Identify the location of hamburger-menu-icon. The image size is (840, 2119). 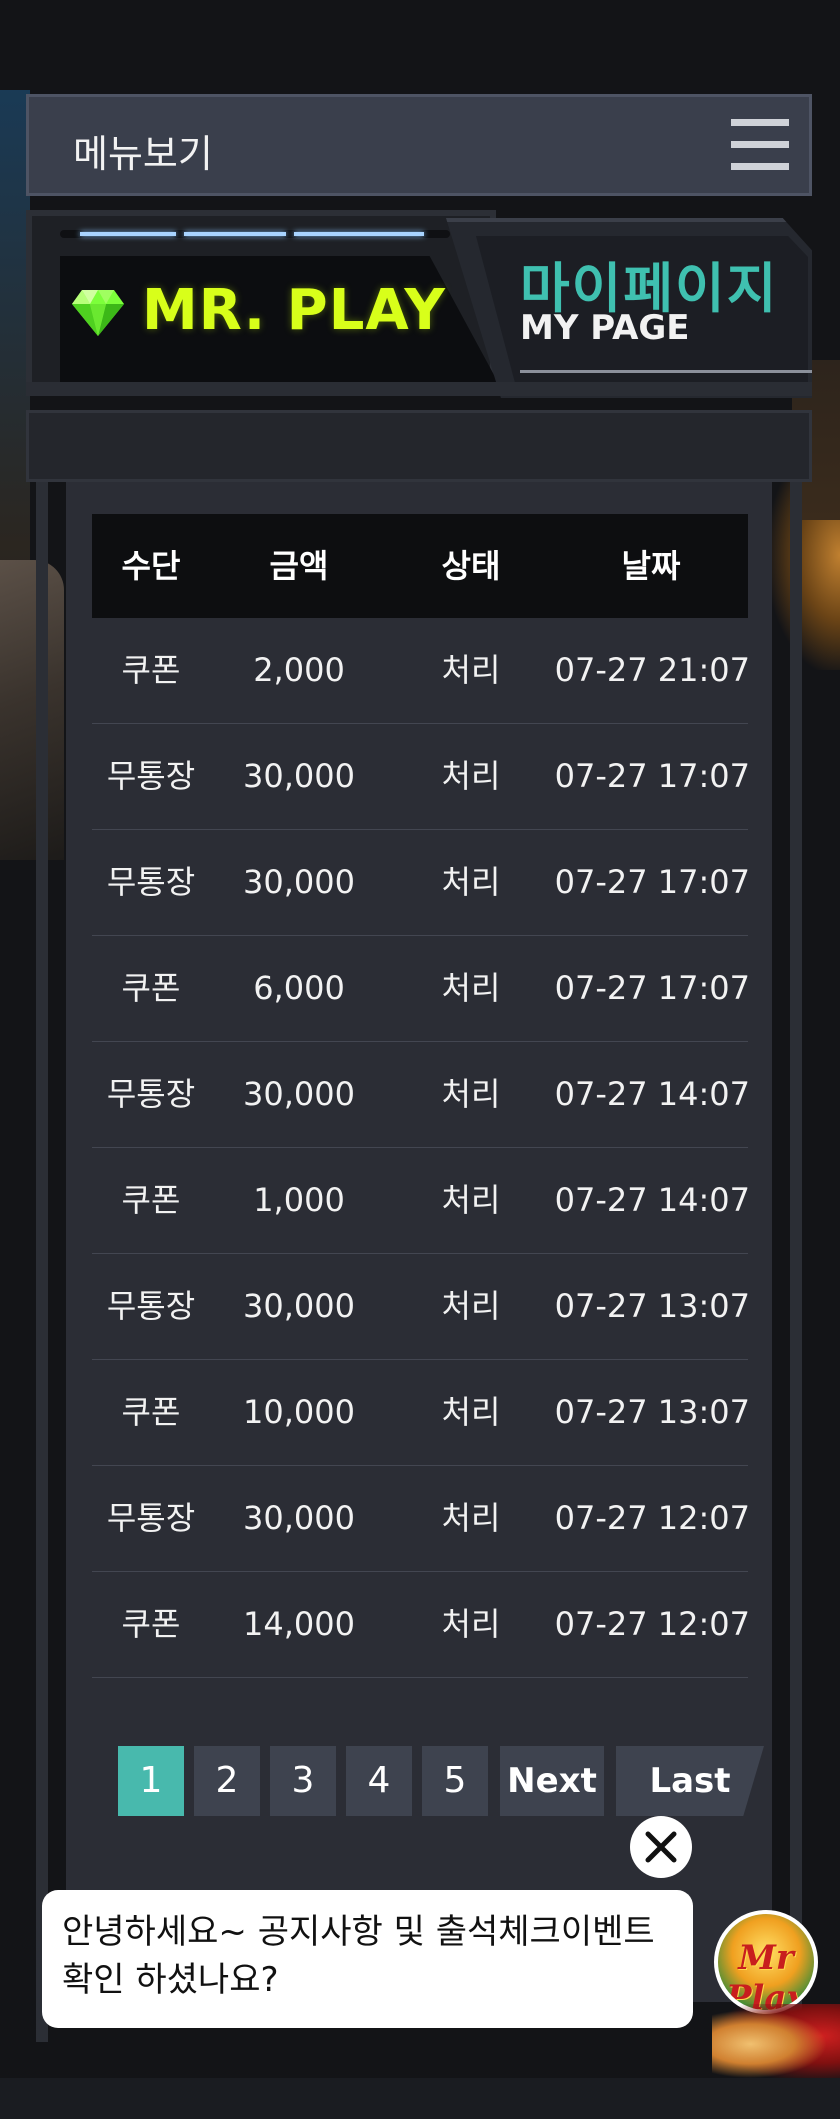
(760, 145).